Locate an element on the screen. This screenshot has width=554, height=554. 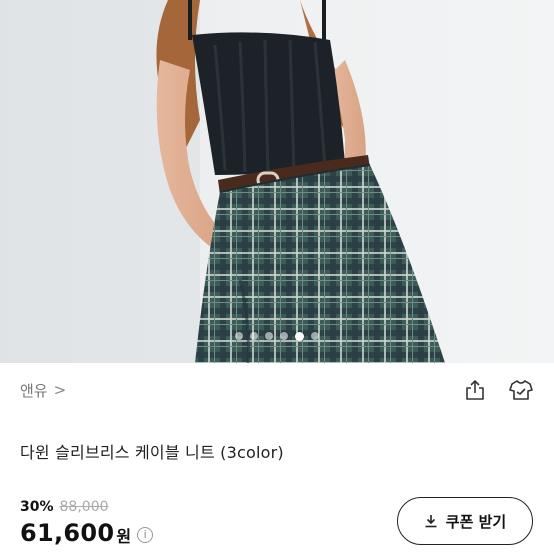
brand-link: 앤유 > is located at coordinates (43, 390).